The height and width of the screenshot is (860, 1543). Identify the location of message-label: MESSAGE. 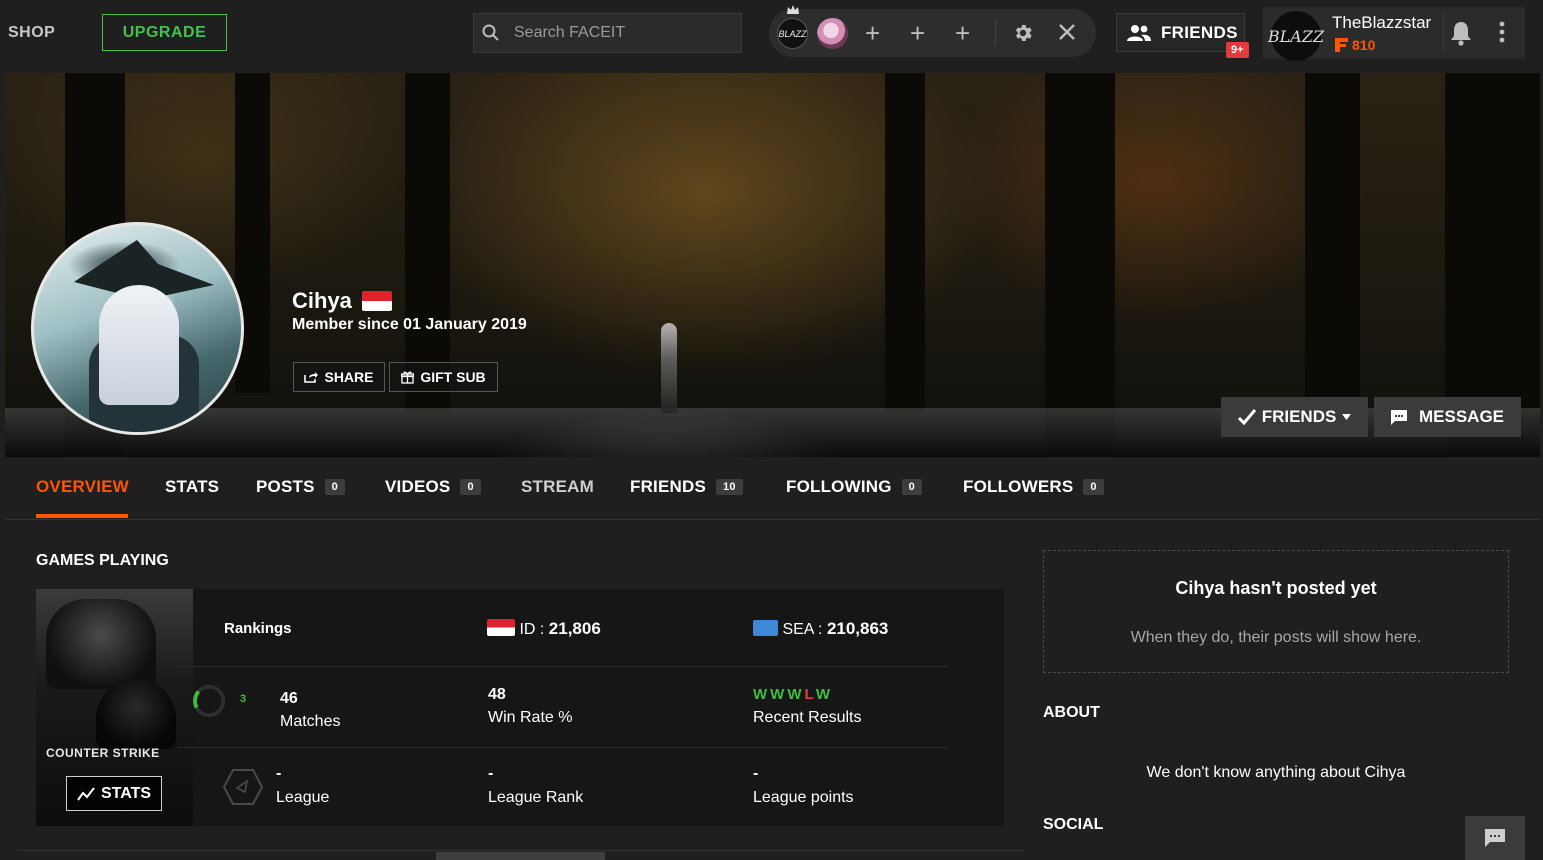
(1461, 416).